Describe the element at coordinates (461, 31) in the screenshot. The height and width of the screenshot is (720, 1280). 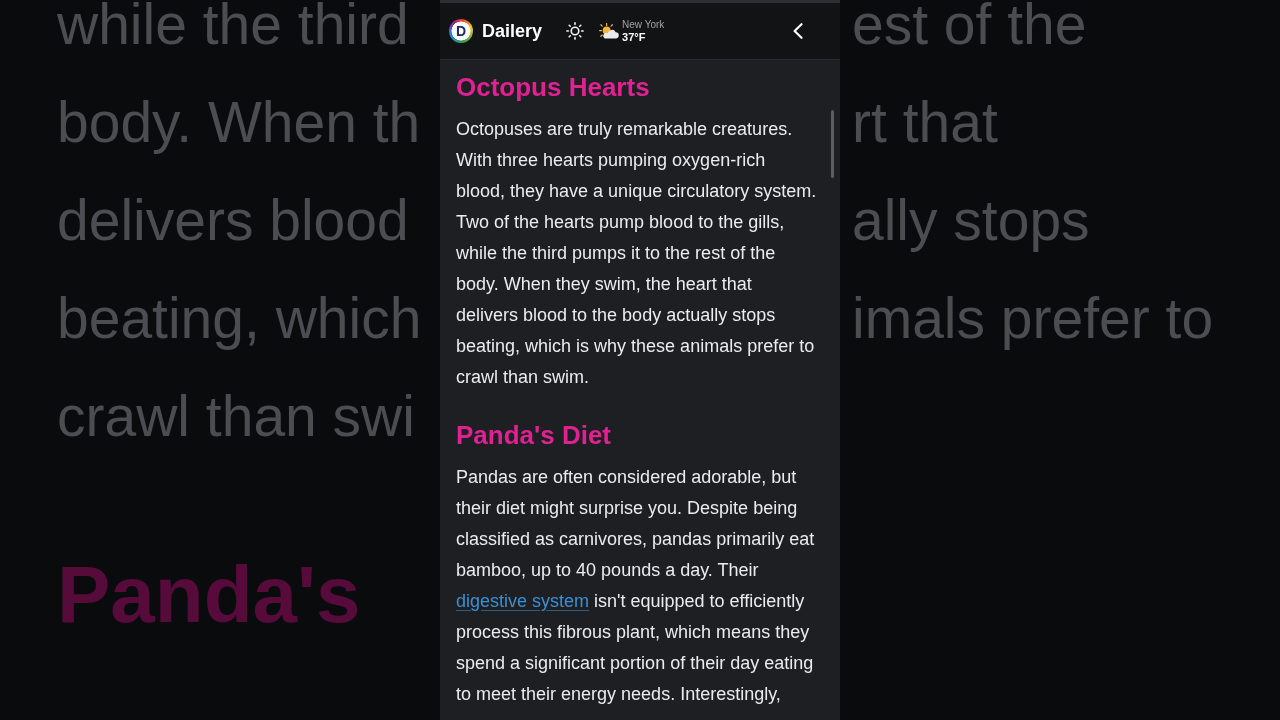
I see `app-logo: D` at that location.